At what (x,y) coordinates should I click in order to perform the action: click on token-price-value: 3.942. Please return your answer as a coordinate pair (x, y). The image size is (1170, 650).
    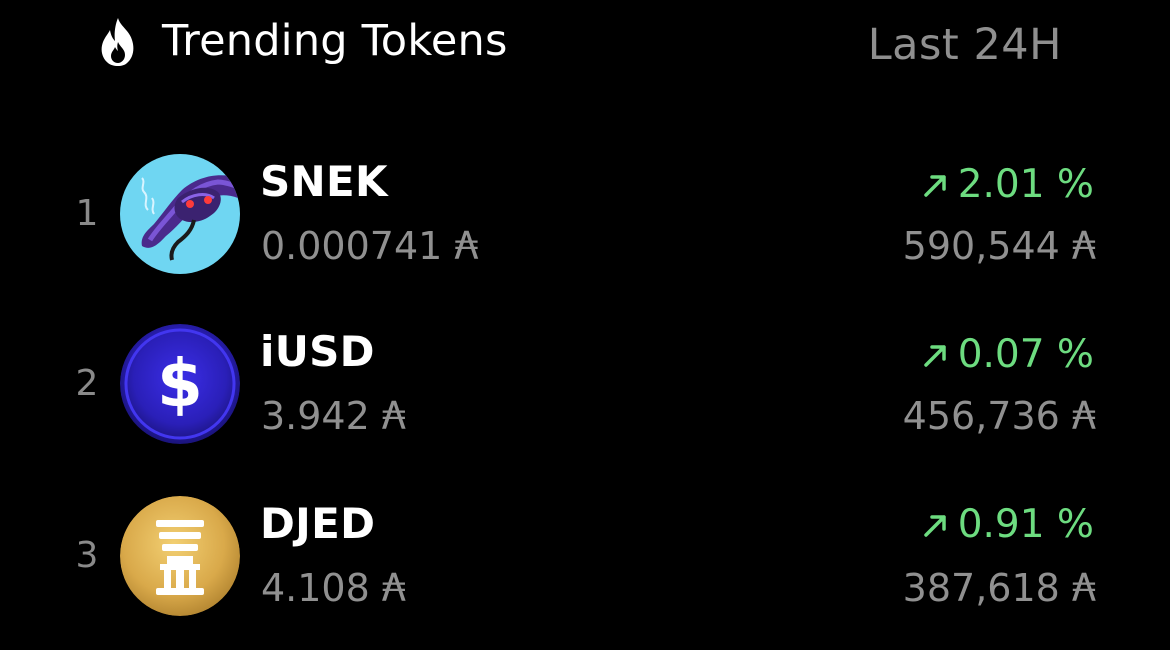
    Looking at the image, I should click on (315, 416).